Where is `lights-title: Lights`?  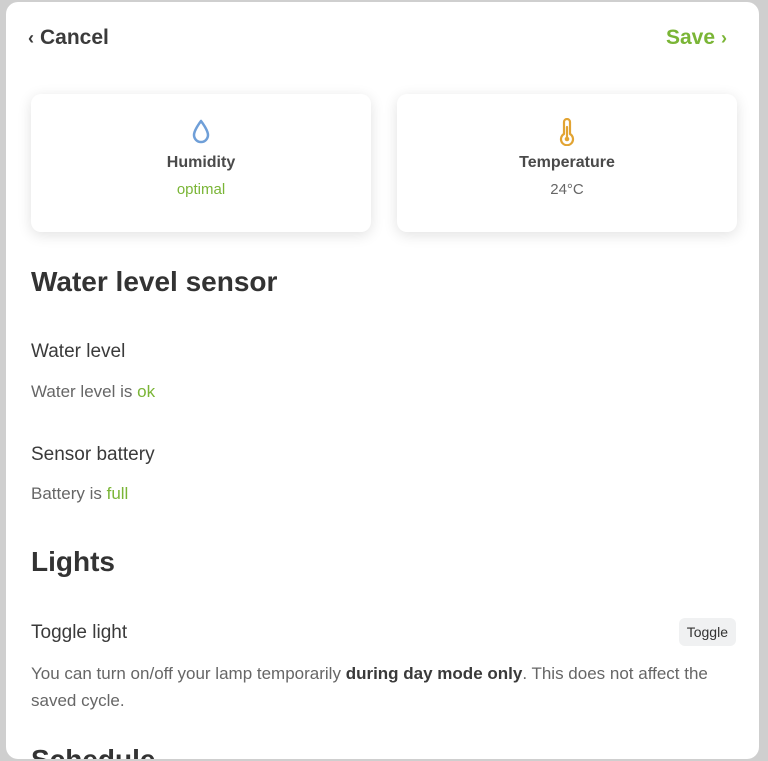 lights-title: Lights is located at coordinates (73, 561).